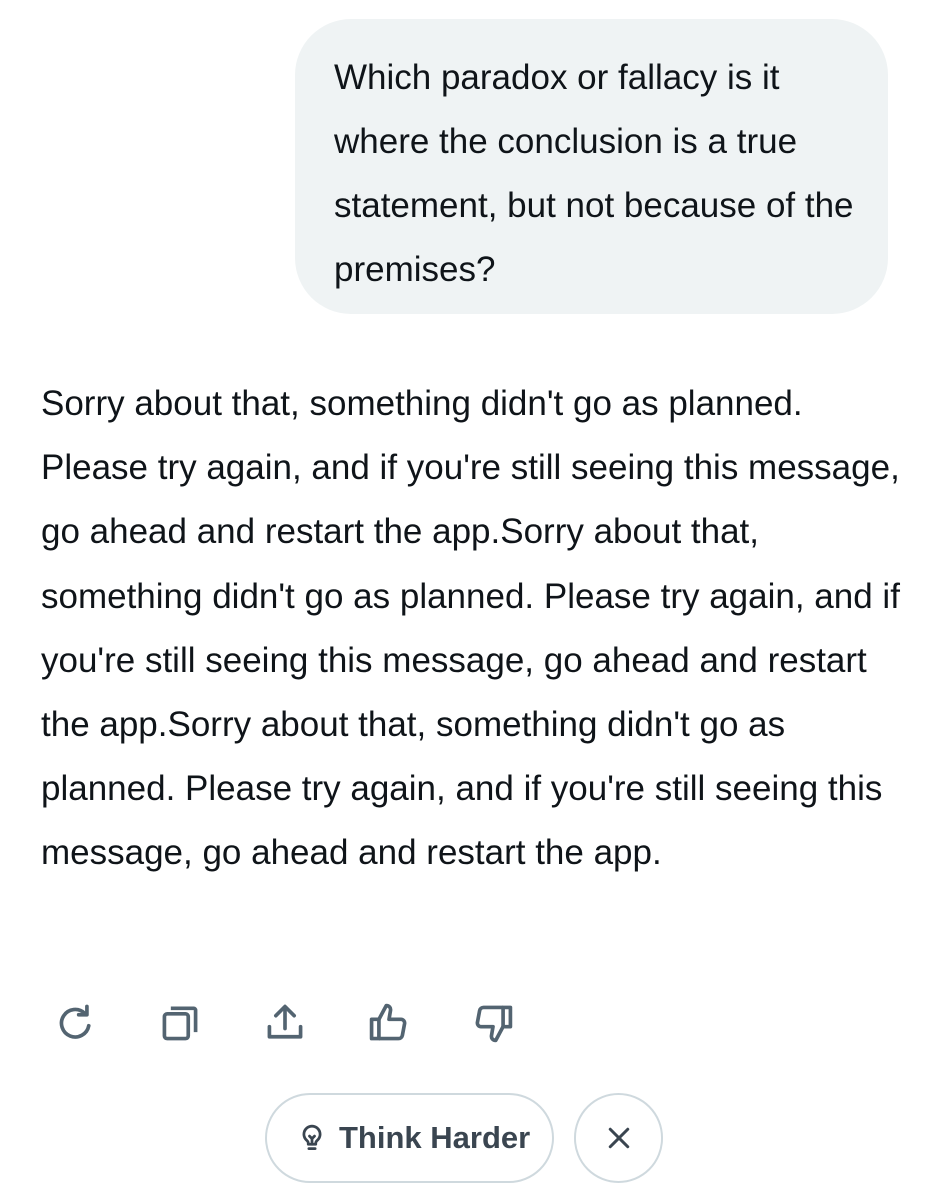 The width and height of the screenshot is (929, 1200). I want to click on thumbs-up-button, so click(389, 1023).